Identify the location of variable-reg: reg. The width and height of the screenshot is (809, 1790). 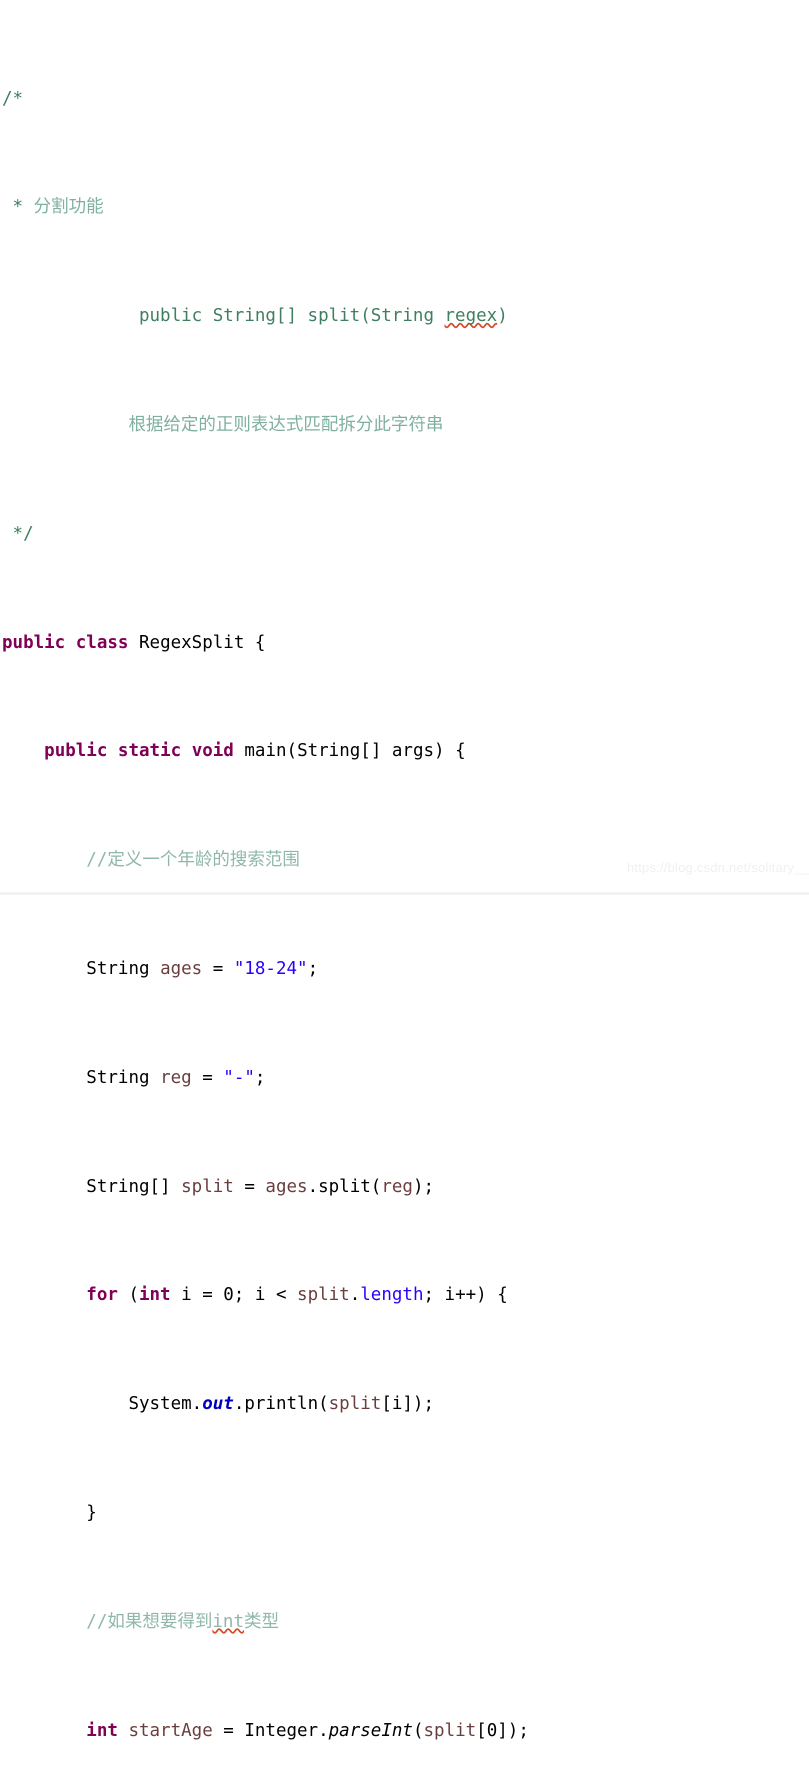
(176, 1077).